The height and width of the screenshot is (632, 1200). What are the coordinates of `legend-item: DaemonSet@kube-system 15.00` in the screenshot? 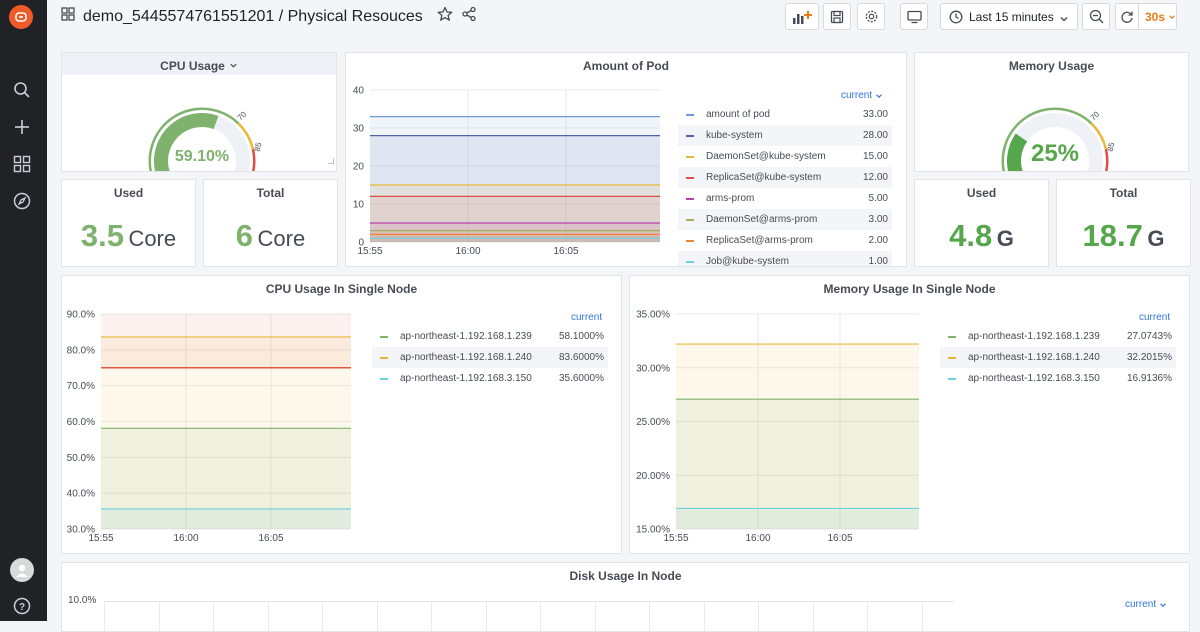 It's located at (785, 156).